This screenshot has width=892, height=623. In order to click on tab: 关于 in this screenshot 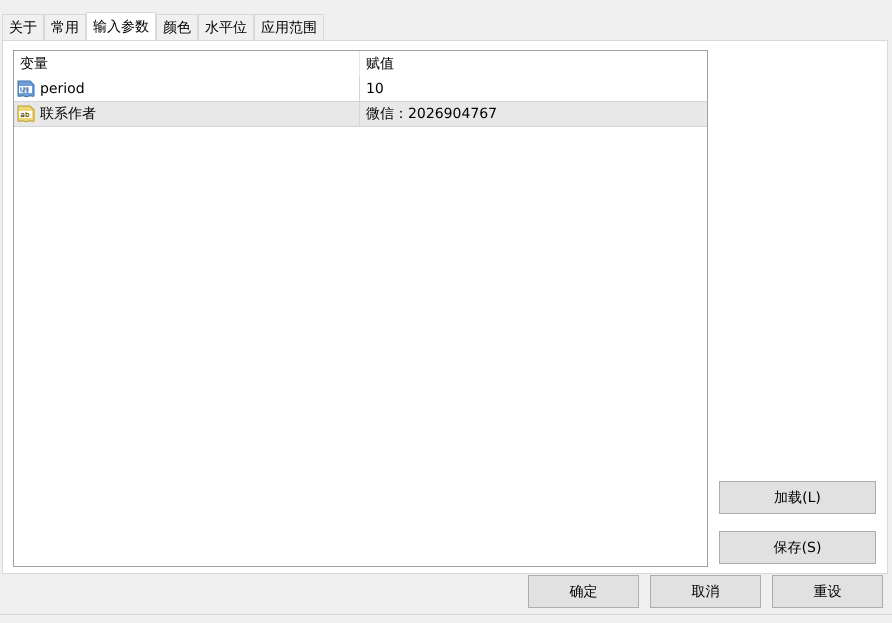, I will do `click(23, 27)`.